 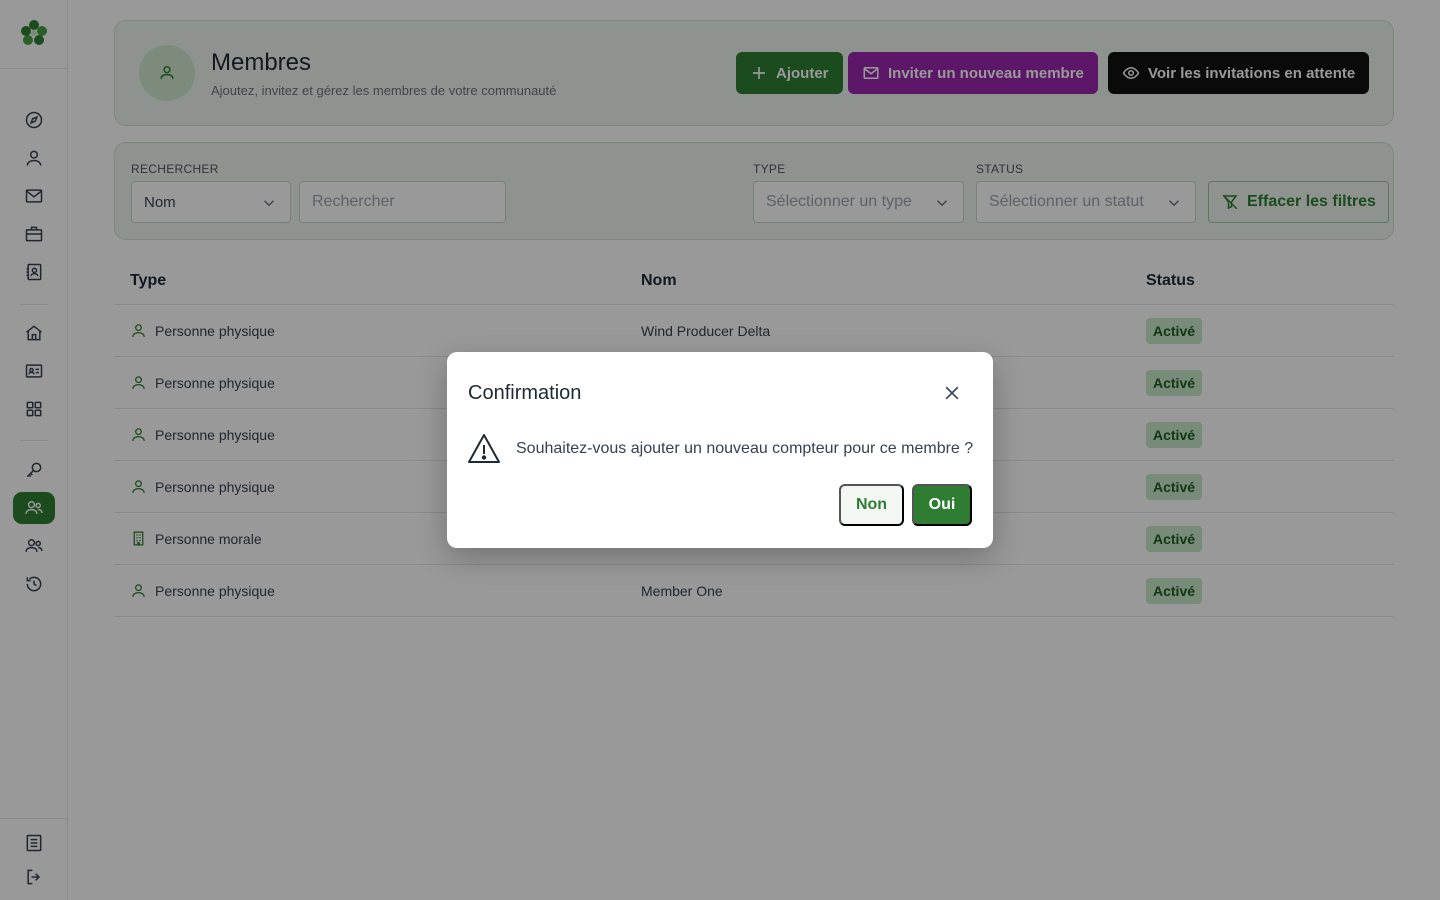 I want to click on no-button: Non, so click(x=871, y=505).